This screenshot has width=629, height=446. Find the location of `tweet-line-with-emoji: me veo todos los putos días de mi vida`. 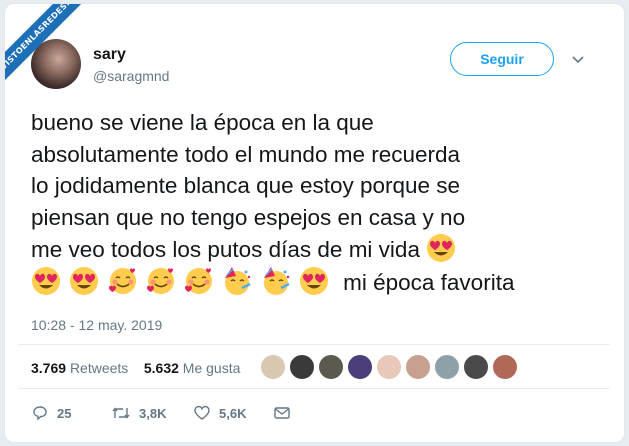

tweet-line-with-emoji: me veo todos los putos días de mi vida is located at coordinates (316, 249).